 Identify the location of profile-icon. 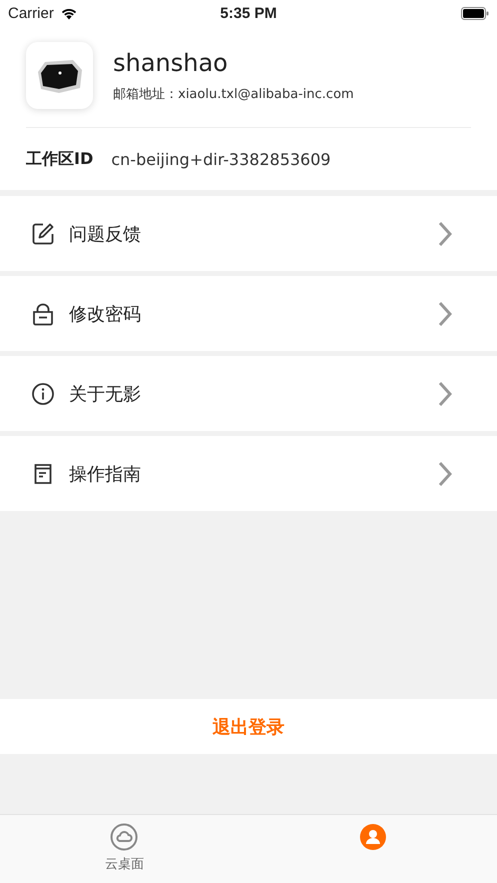
(372, 837).